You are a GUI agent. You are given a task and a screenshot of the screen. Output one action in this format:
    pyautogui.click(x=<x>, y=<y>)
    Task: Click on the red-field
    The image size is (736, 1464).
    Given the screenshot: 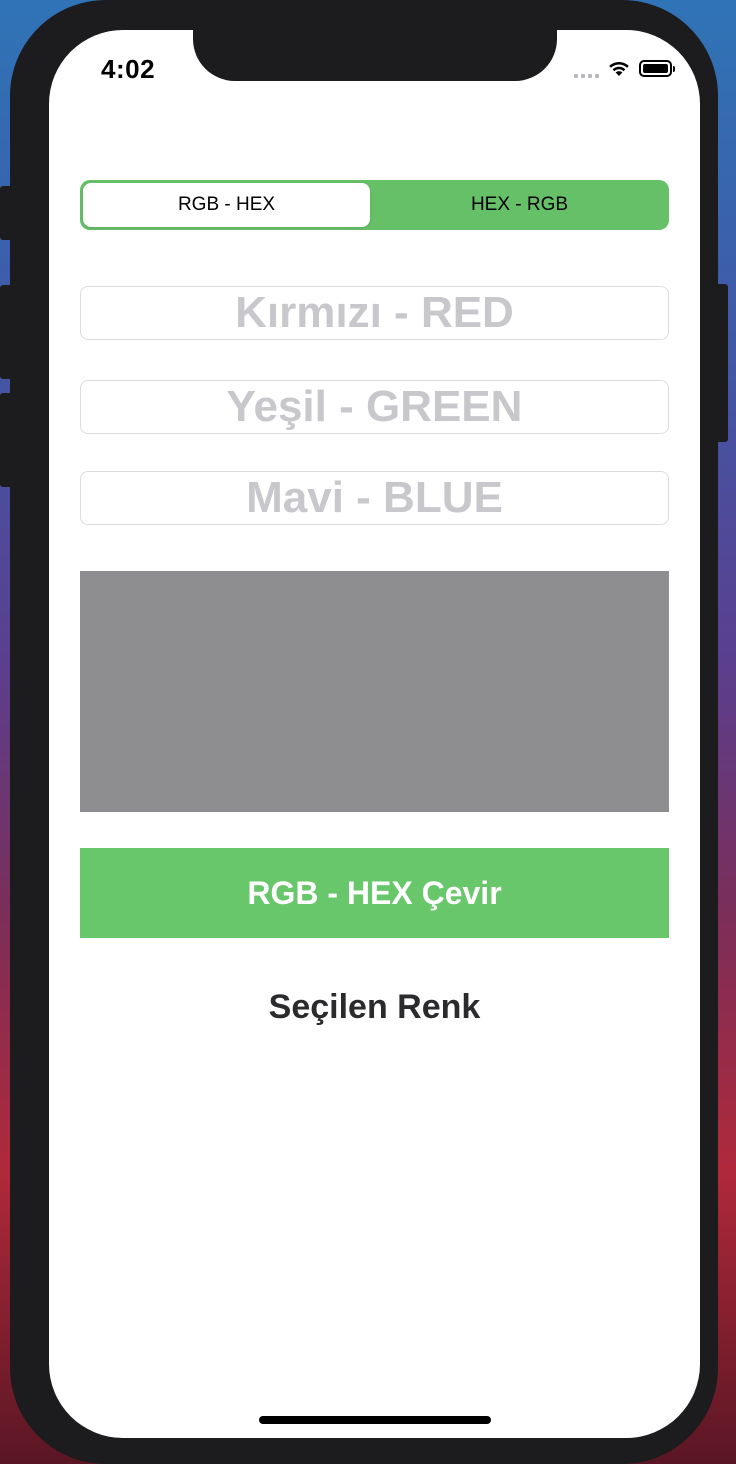 What is the action you would take?
    pyautogui.click(x=374, y=313)
    